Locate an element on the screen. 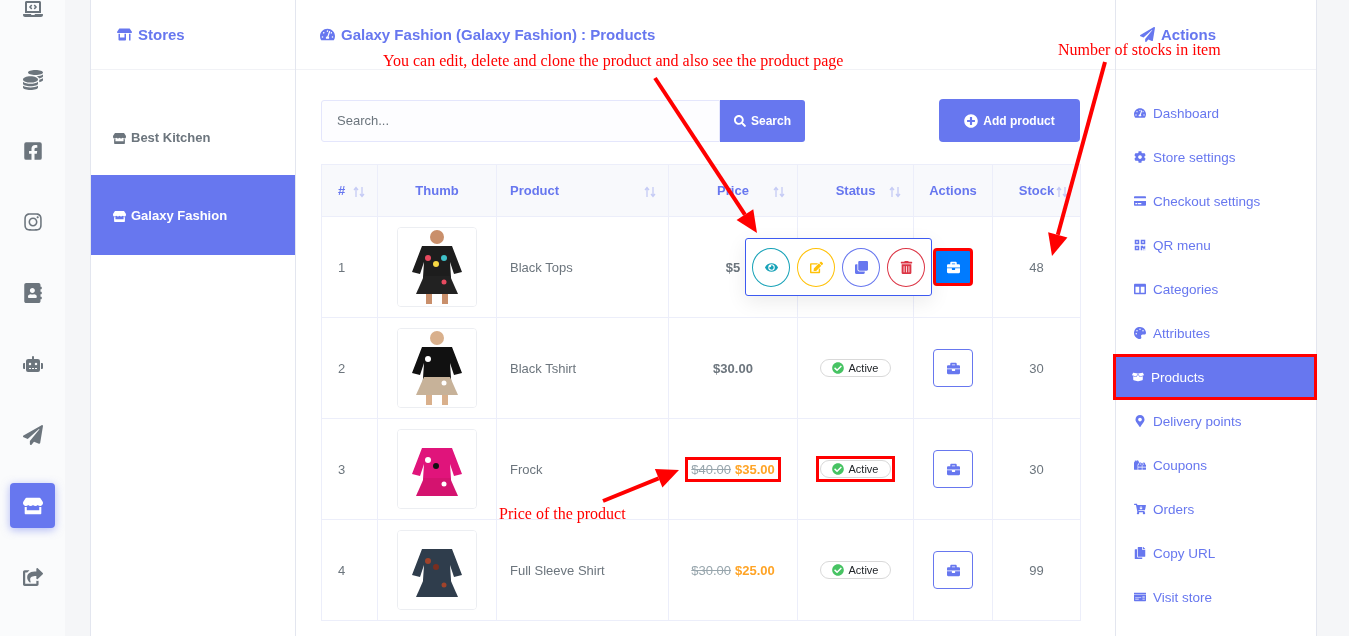 This screenshot has height=636, width=1349. settings-icon is located at coordinates (1140, 157).